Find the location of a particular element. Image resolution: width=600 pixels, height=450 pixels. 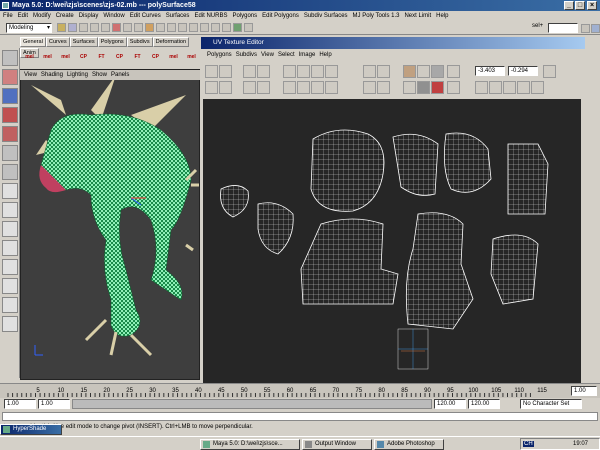

uv-menu-polygons: Polygons is located at coordinates (219, 55).